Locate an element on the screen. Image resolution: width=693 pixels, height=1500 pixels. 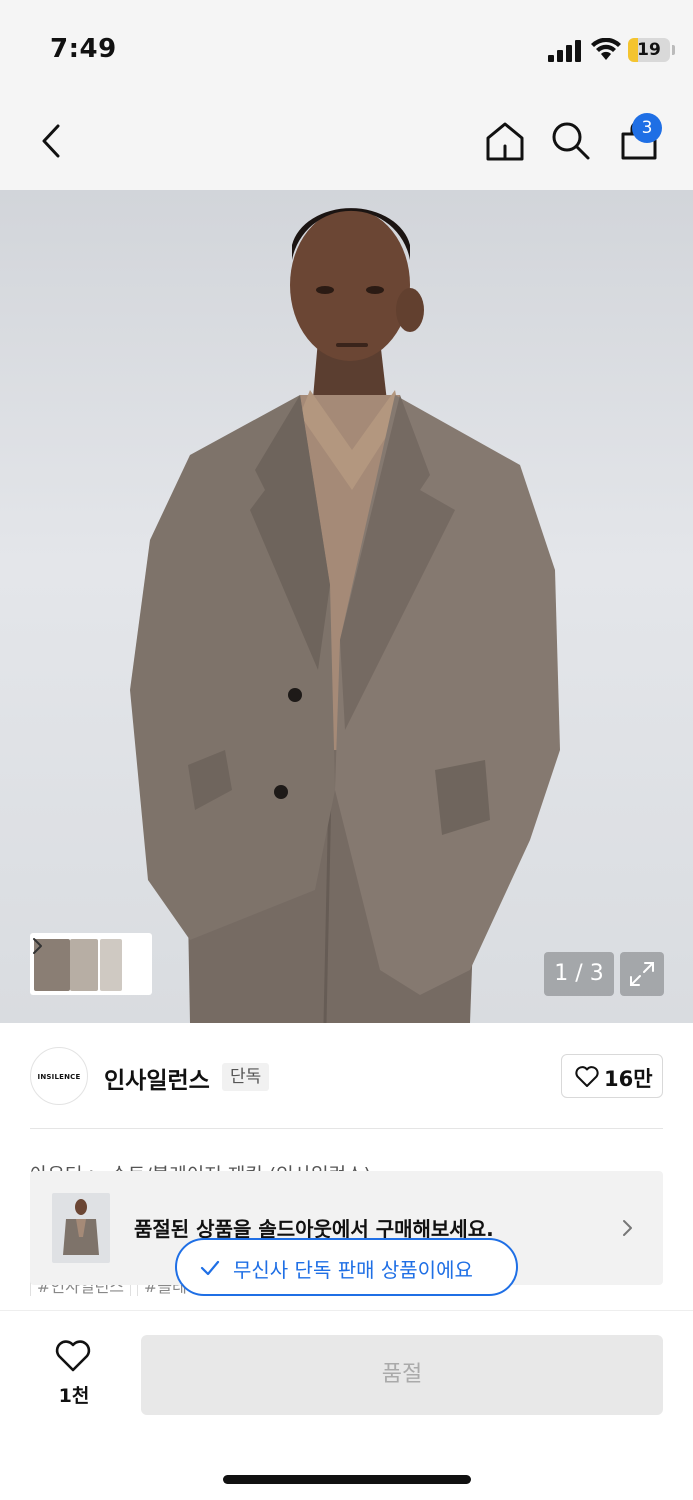
battery-cap is located at coordinates (673, 50).